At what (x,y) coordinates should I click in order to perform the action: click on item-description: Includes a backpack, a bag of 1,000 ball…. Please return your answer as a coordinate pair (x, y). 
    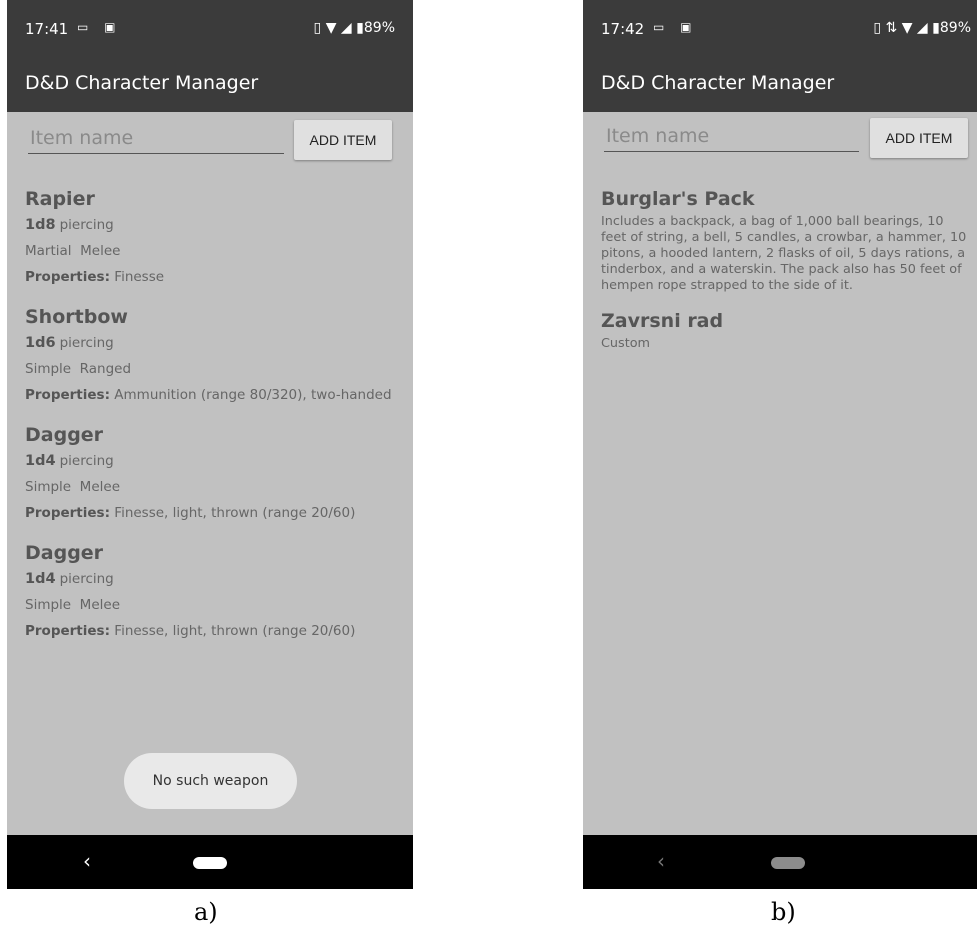
    Looking at the image, I should click on (784, 253).